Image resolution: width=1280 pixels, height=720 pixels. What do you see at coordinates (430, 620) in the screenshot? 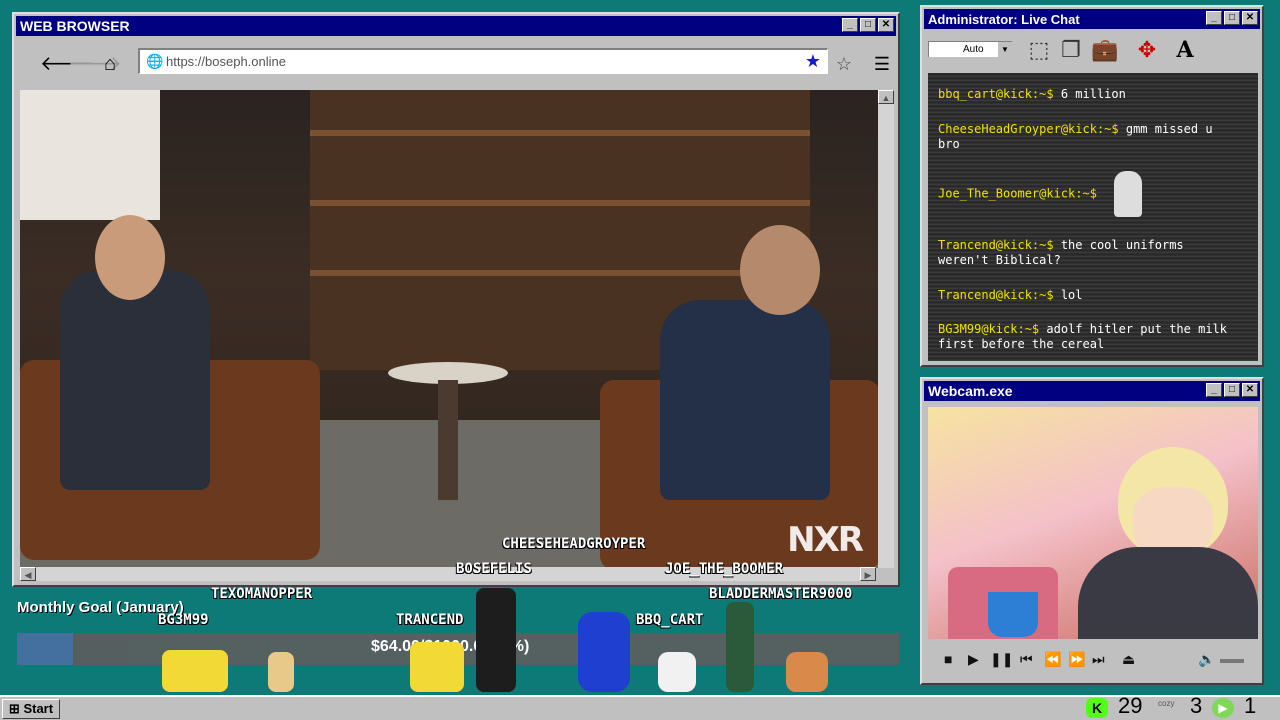
I see `viewer-name: TRANCEND` at bounding box center [430, 620].